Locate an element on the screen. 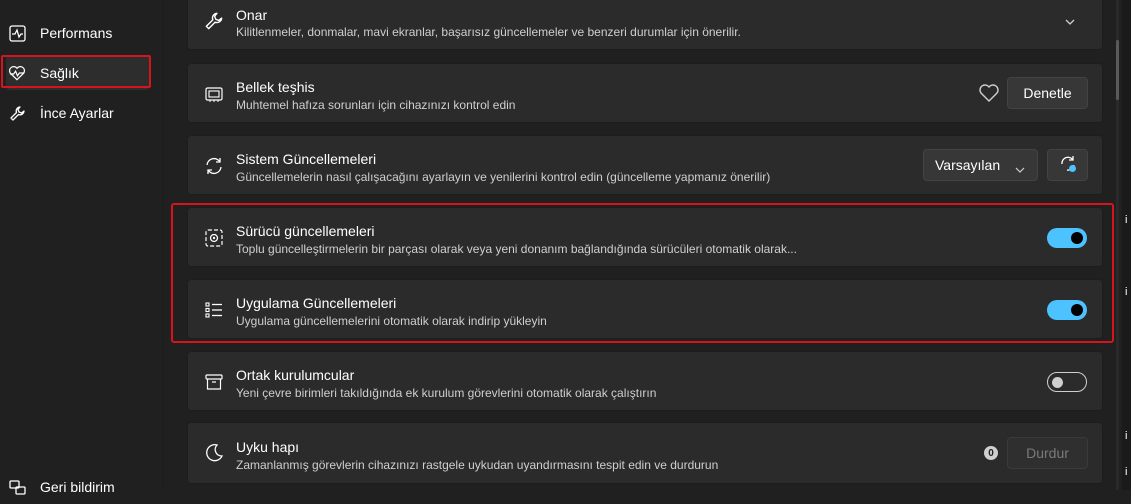  card-title: Sistem Güncellemeleri is located at coordinates (306, 159).